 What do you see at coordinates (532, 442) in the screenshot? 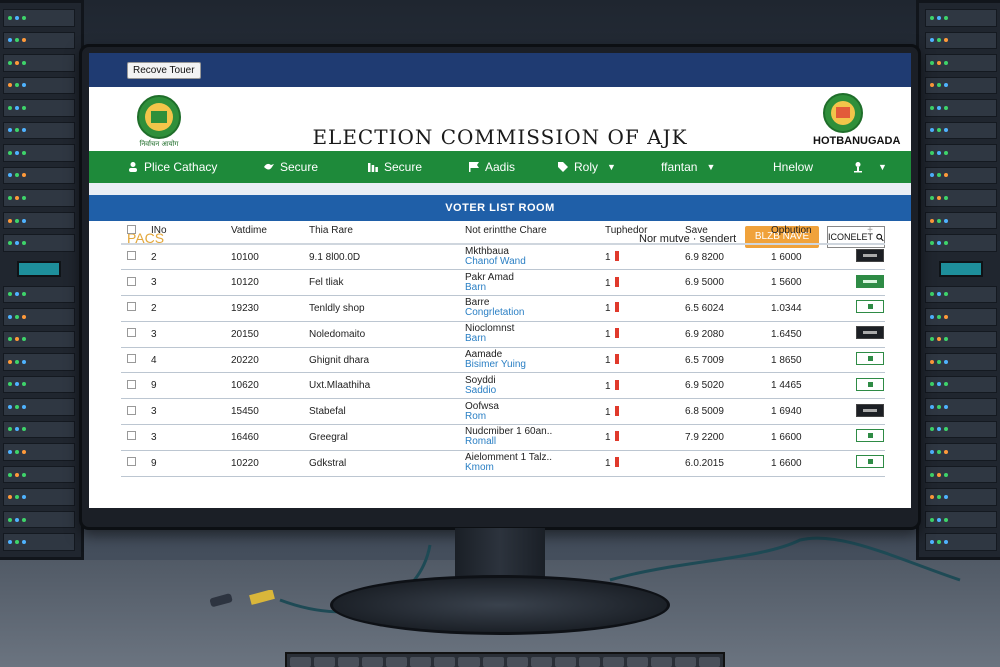
I see `detail-link: Romall` at bounding box center [532, 442].